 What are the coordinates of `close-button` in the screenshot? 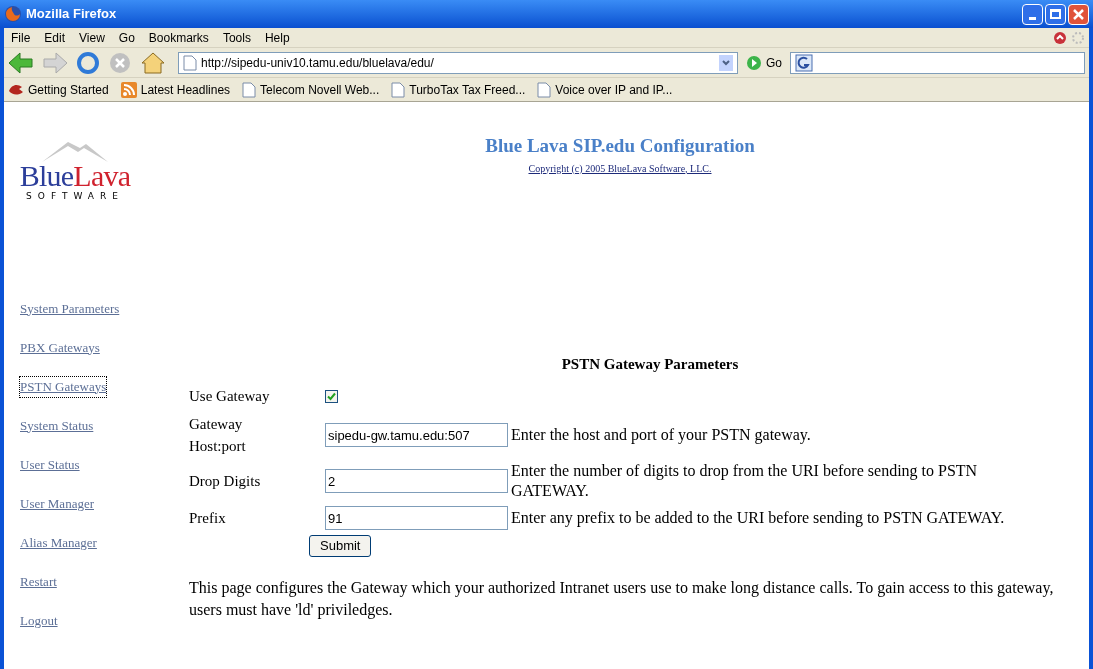 It's located at (1078, 14).